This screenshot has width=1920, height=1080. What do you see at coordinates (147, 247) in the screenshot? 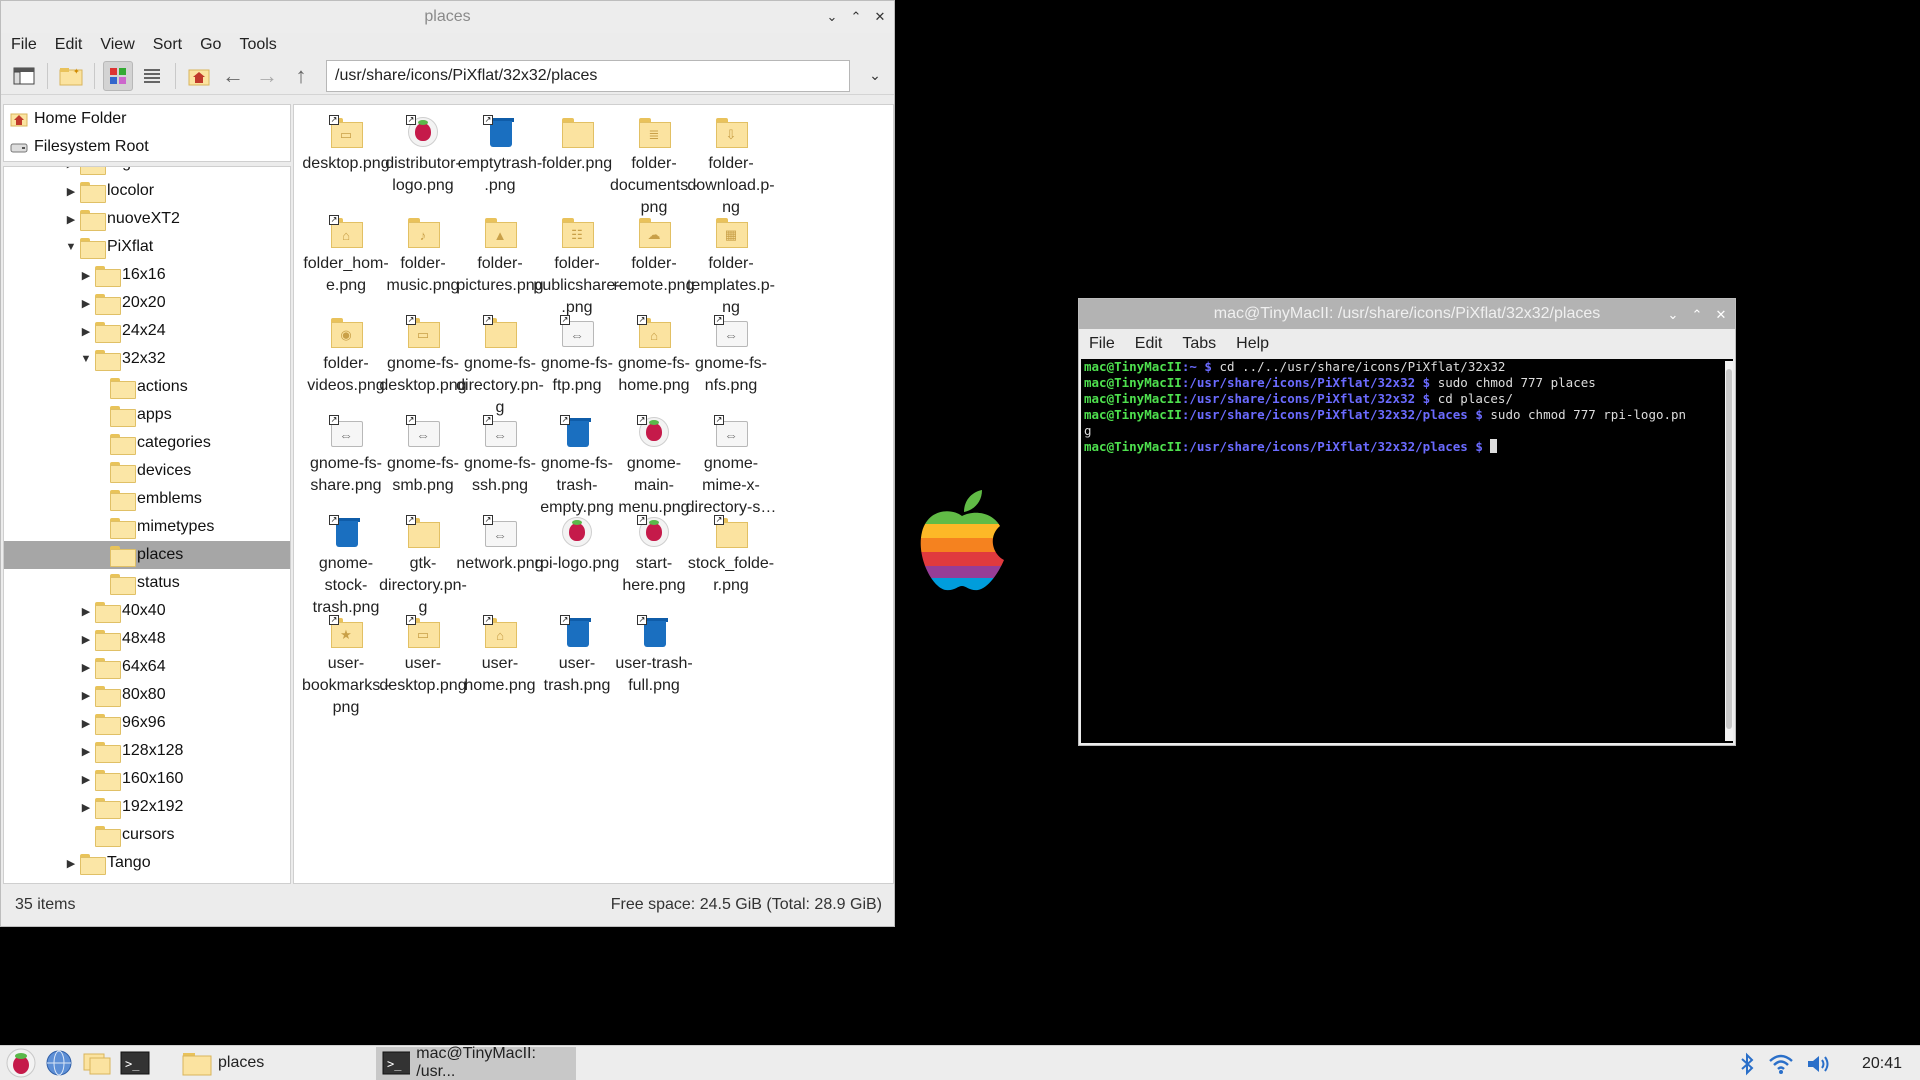
I see `tree-node-pixflat: ▼ PiXflat` at bounding box center [147, 247].